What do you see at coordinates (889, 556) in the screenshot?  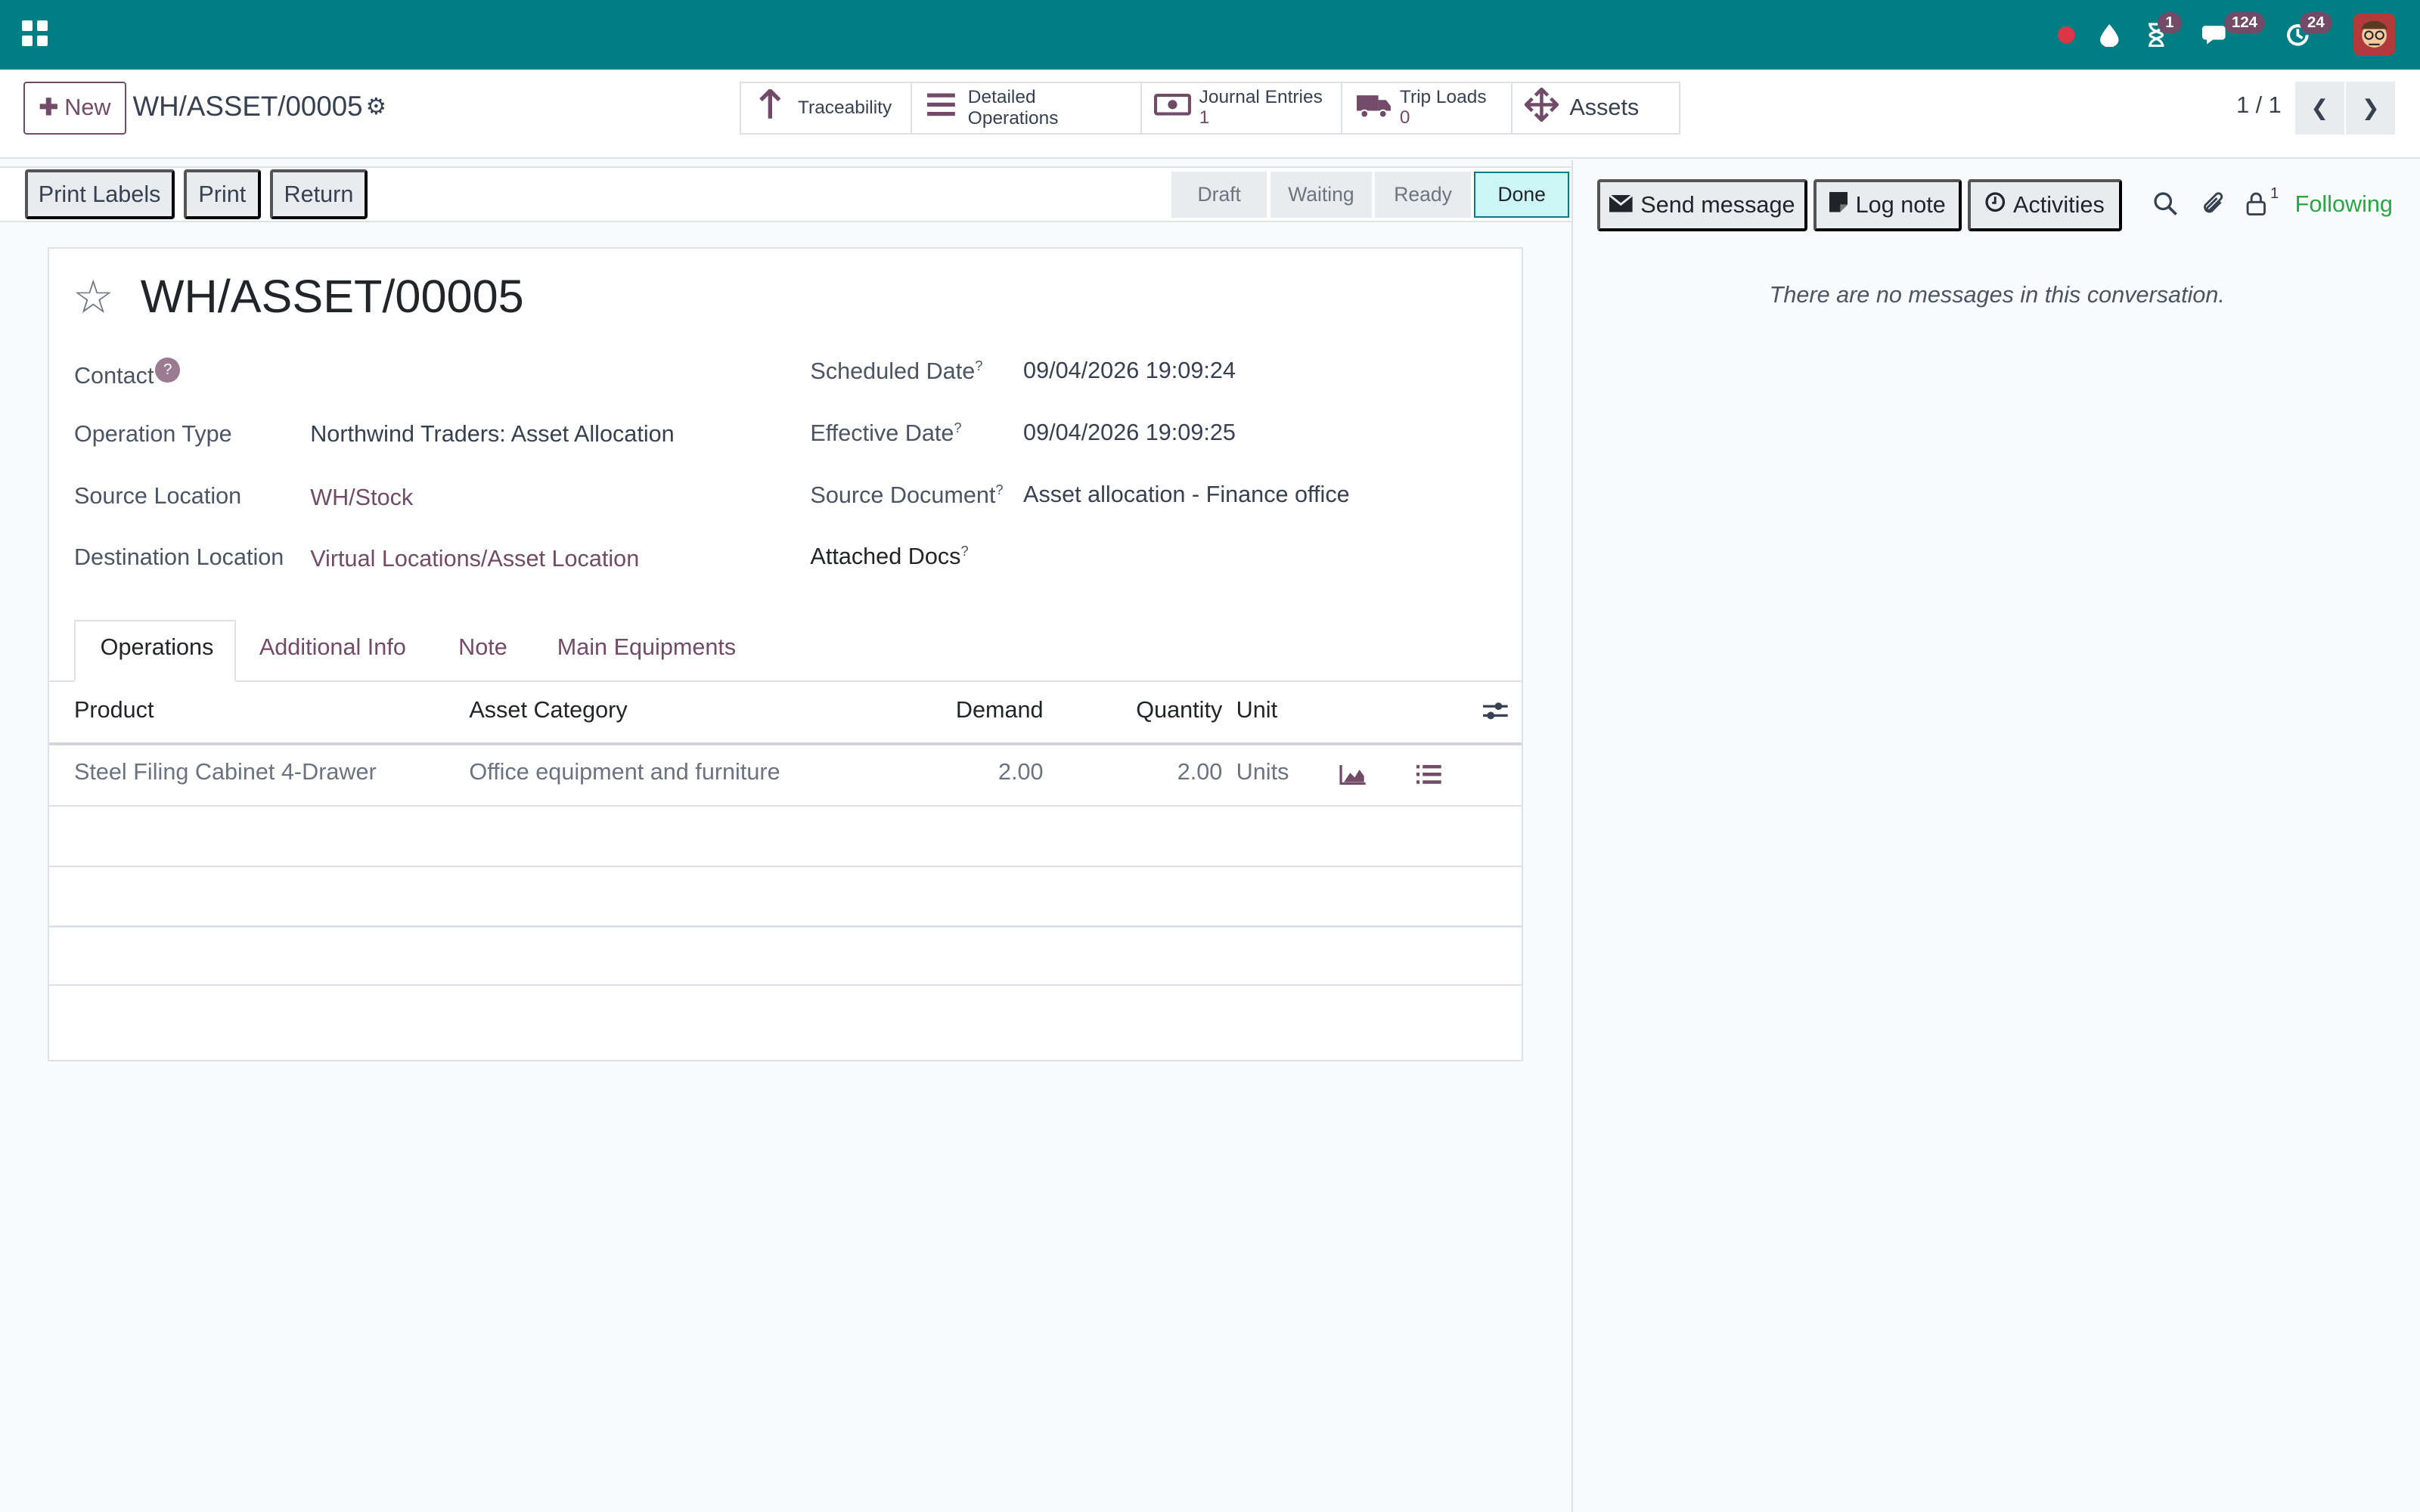 I see `attached-docs-label: Attached Docs?` at bounding box center [889, 556].